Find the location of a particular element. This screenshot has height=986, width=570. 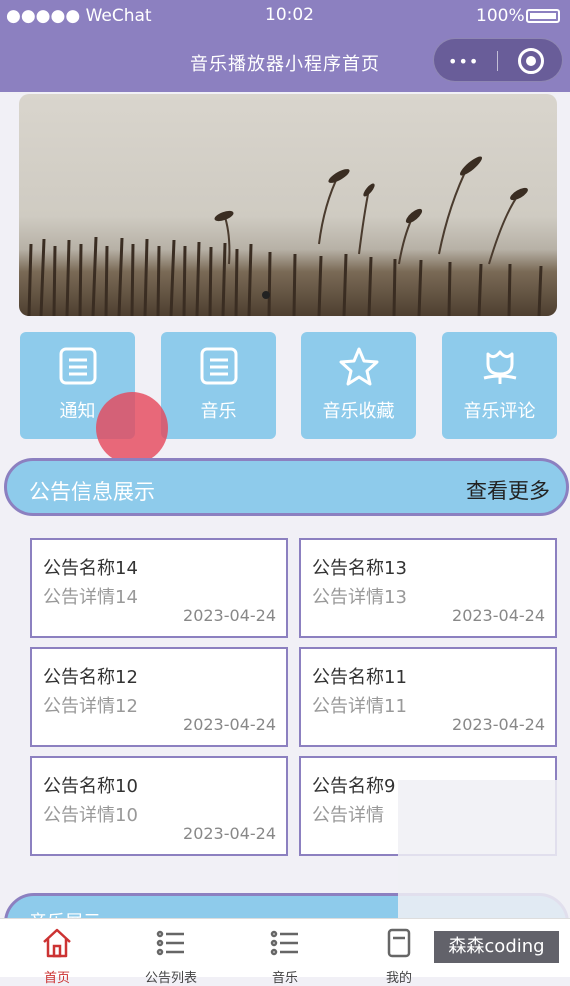

status-bar: ●●●●● WeChat 10:02 100% is located at coordinates (285, 15).